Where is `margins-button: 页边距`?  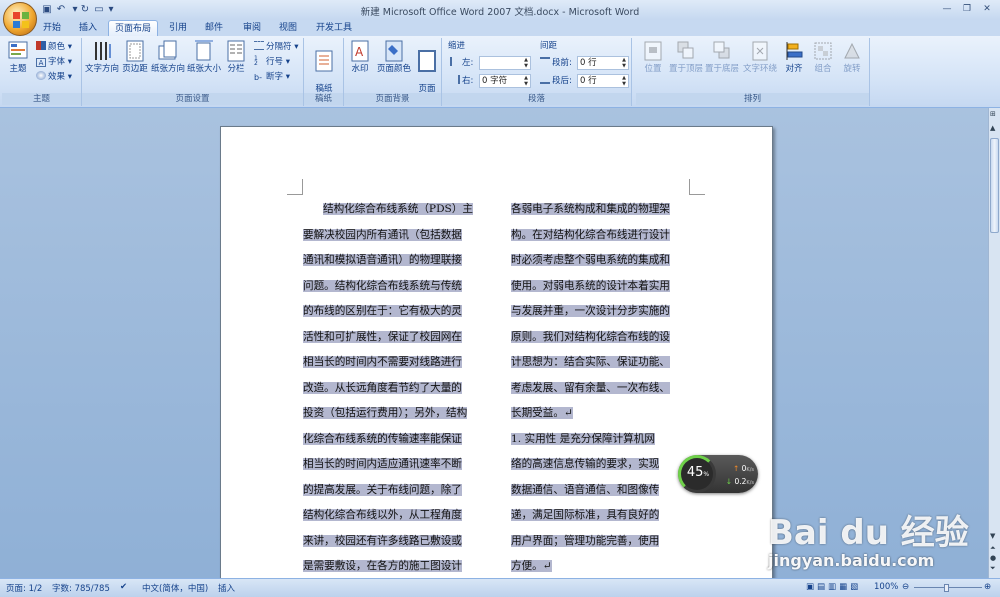 margins-button: 页边距 is located at coordinates (135, 57).